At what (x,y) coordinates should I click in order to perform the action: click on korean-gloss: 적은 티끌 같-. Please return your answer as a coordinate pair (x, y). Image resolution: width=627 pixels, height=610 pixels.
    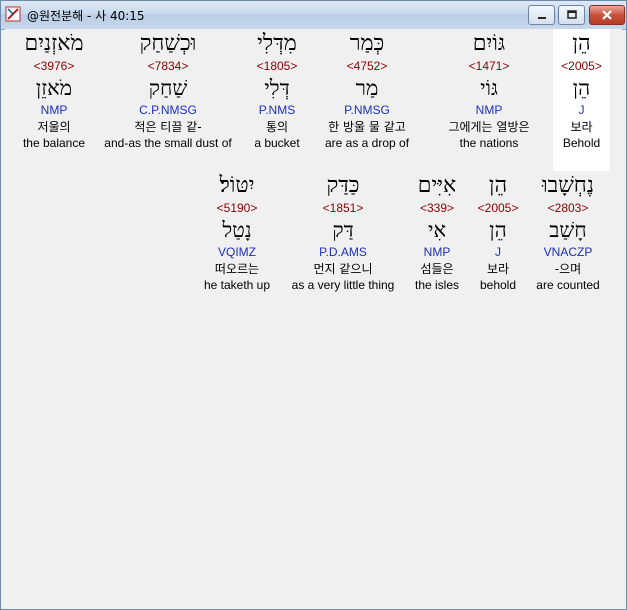
    Looking at the image, I should click on (168, 127).